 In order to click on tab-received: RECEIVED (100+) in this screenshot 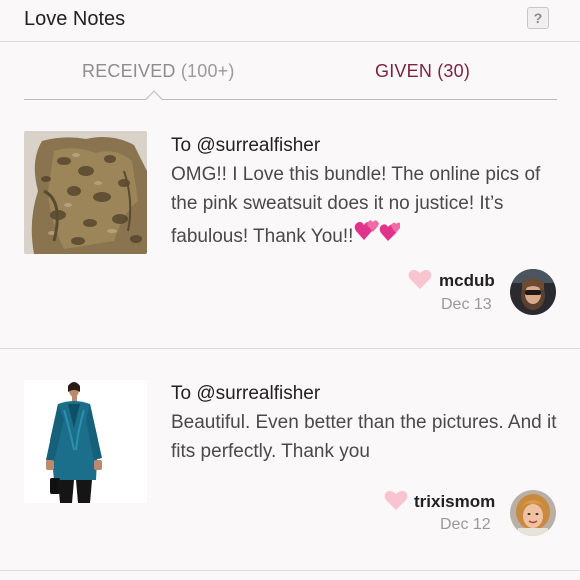, I will do `click(158, 71)`.